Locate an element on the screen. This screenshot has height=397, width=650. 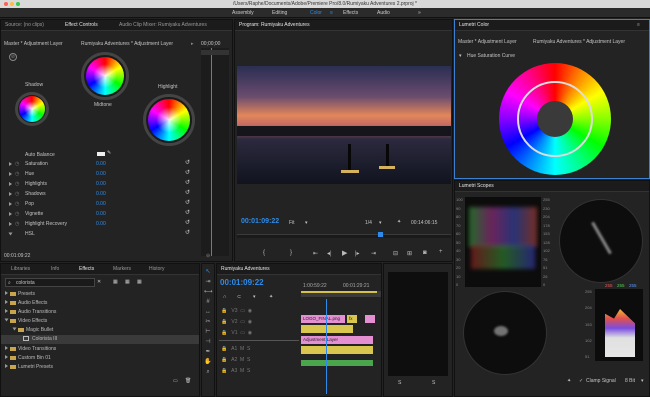
hue-sat-collapse-icon: ▾ is located at coordinates (460, 56).